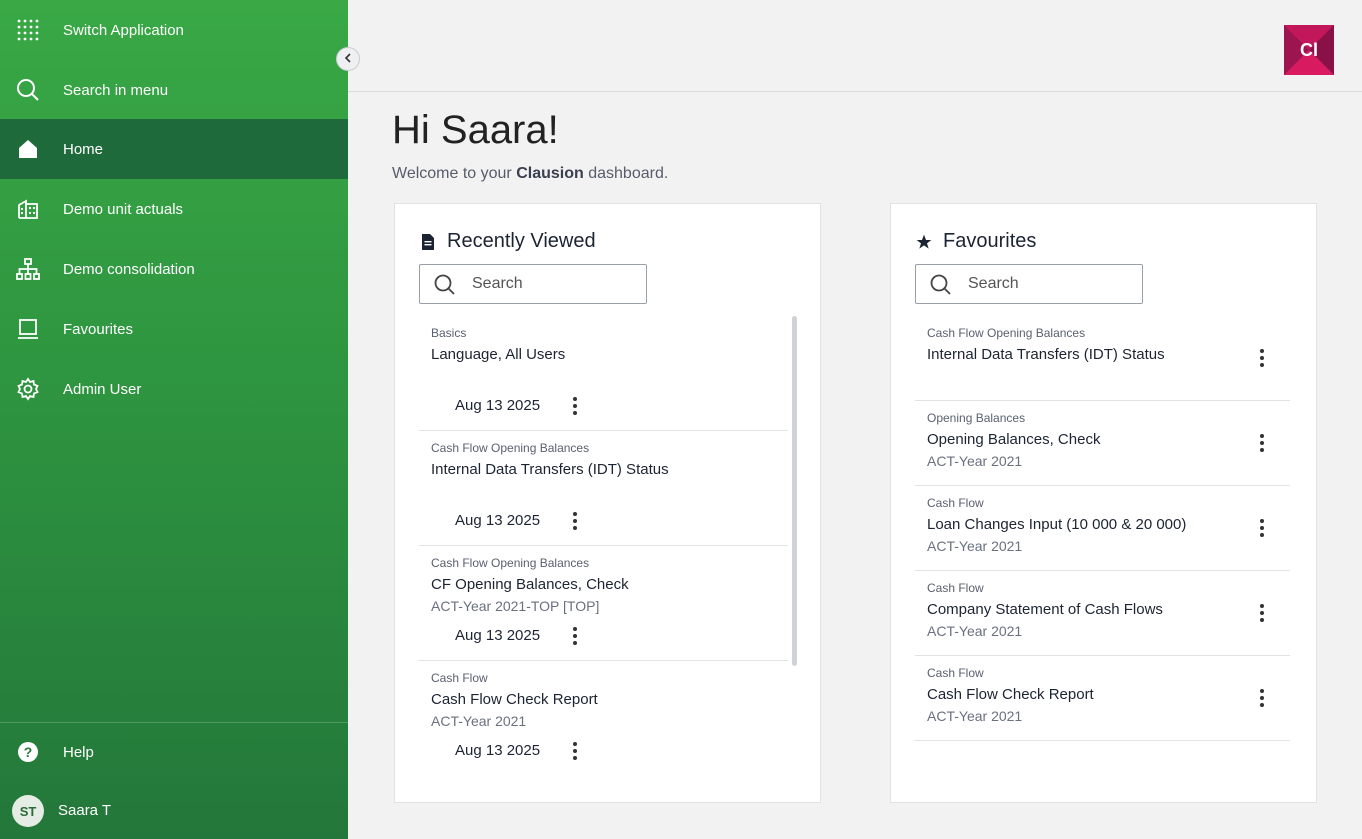 The width and height of the screenshot is (1362, 839). I want to click on star-icon, so click(924, 242).